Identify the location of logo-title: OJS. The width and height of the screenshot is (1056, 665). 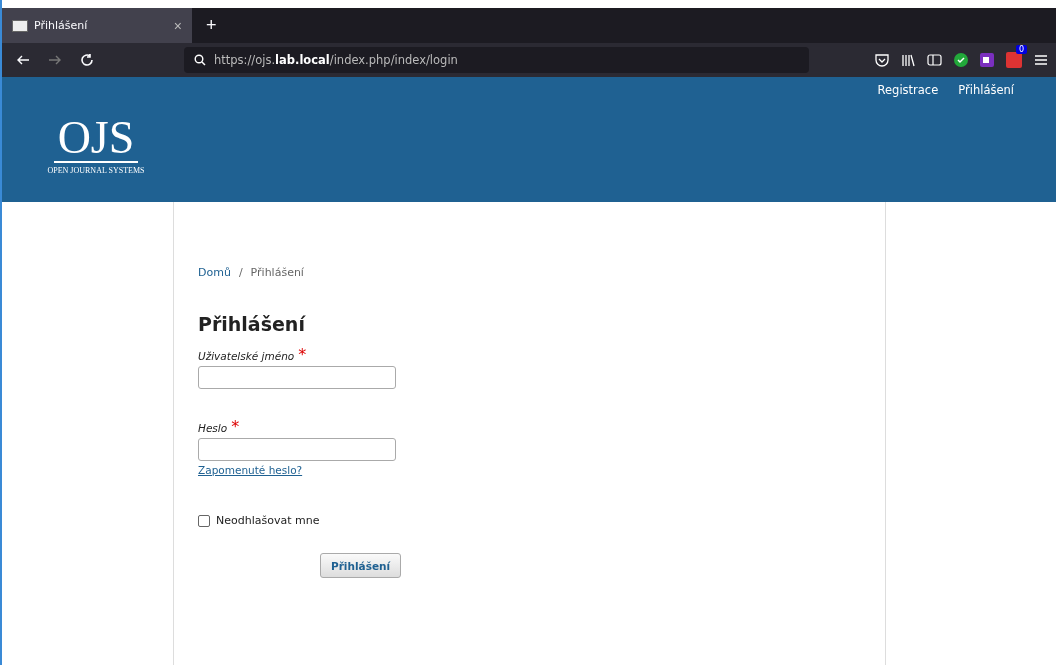
(96, 139).